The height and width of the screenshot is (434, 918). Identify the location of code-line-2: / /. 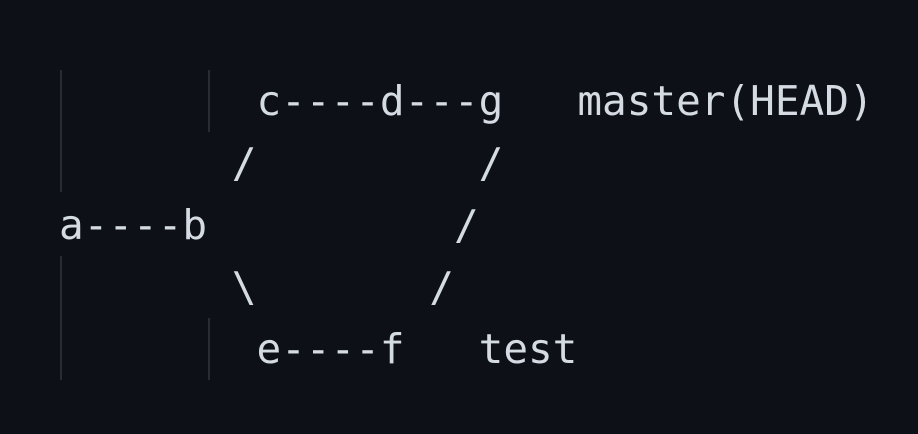
(281, 163).